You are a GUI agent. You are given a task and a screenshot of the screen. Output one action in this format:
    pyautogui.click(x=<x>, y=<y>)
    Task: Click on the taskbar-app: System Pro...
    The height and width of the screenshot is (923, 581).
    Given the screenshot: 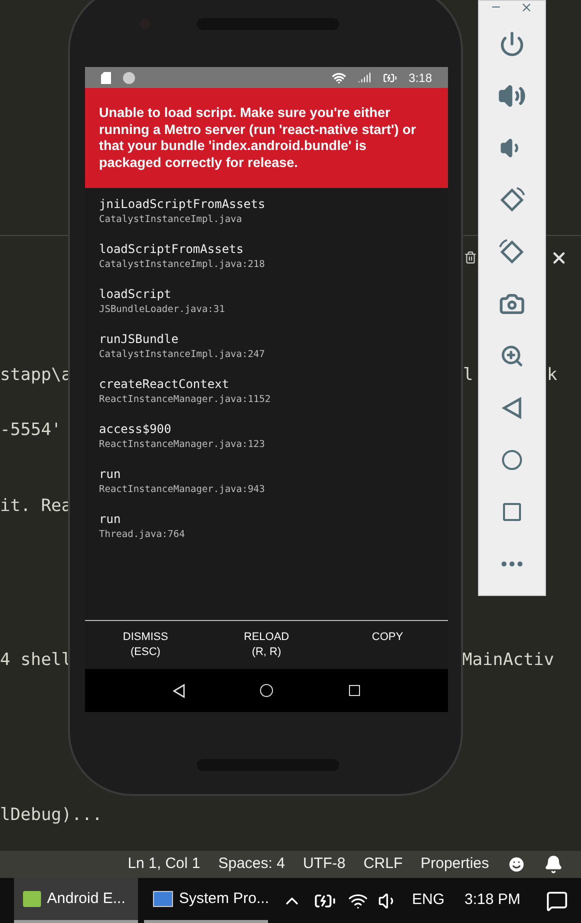 What is the action you would take?
    pyautogui.click(x=206, y=900)
    